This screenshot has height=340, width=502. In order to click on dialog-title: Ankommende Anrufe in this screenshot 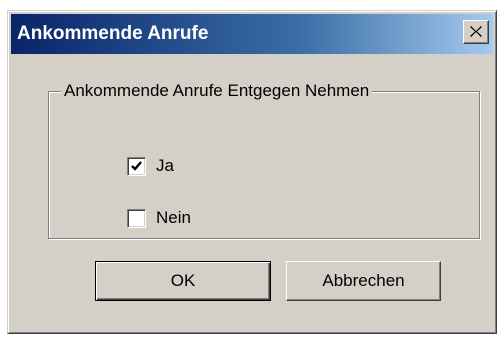, I will do `click(113, 33)`.